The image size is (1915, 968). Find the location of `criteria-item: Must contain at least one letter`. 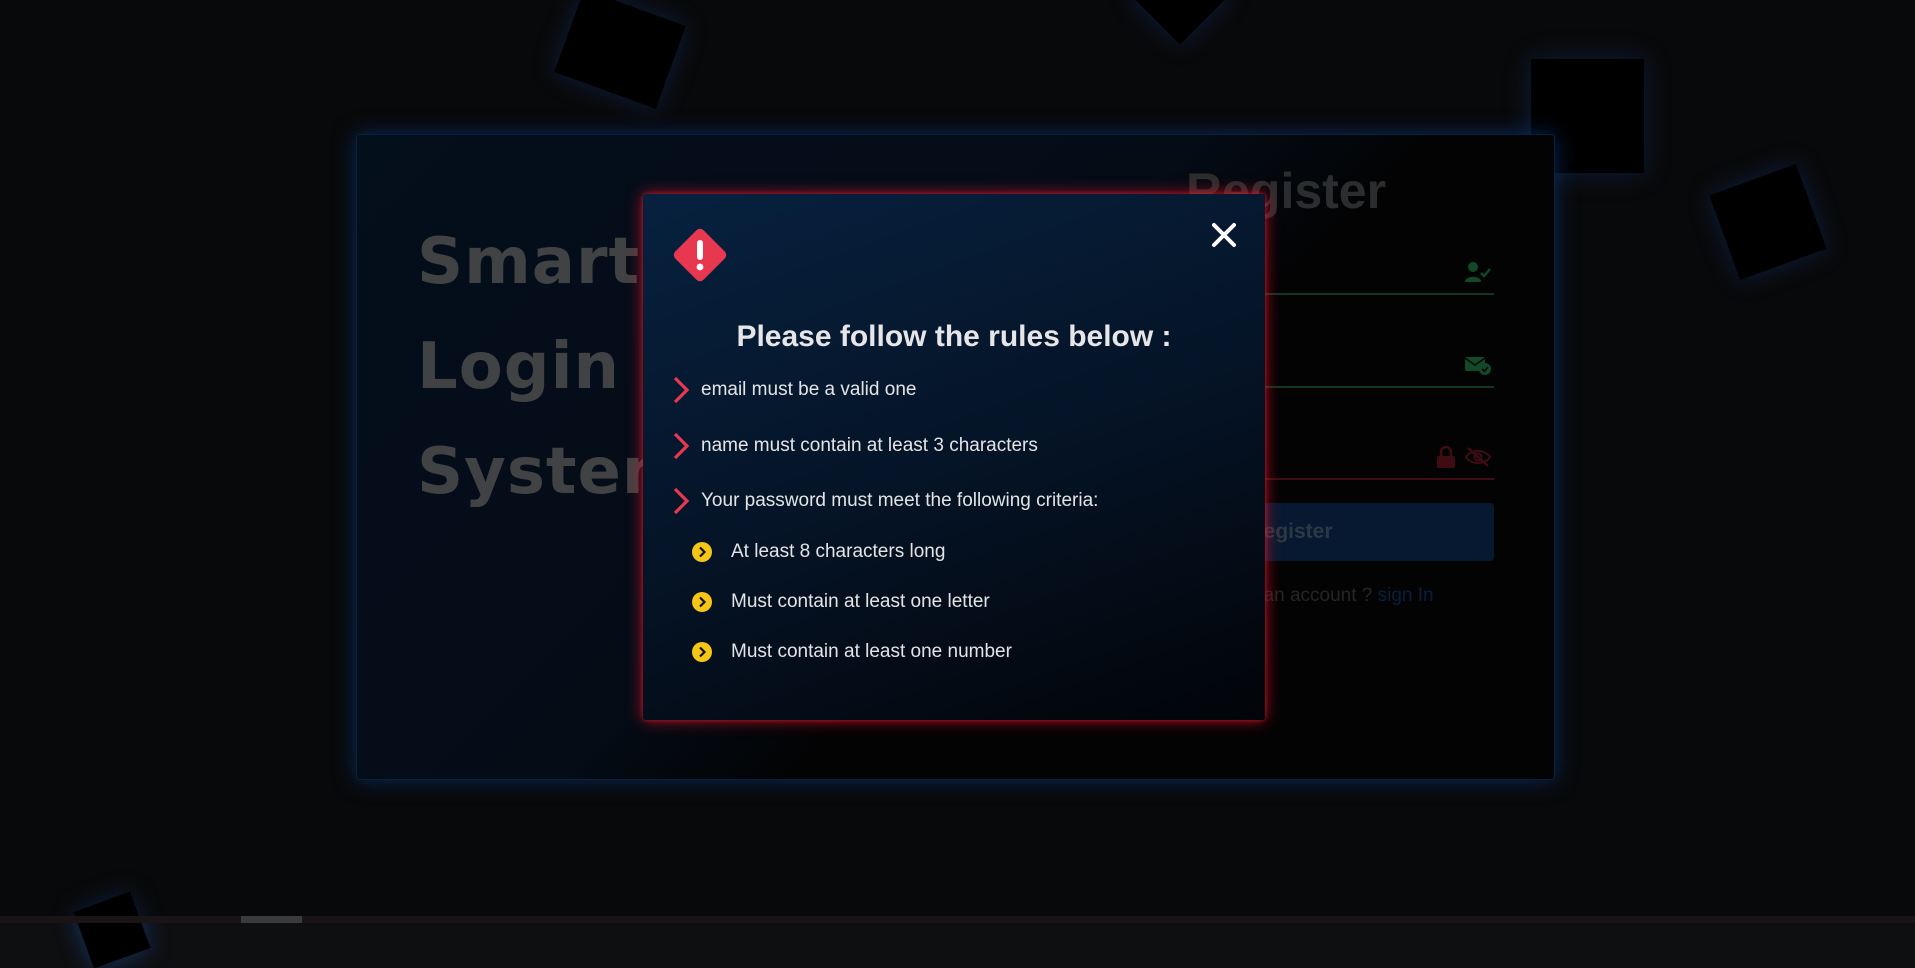

criteria-item: Must contain at least one letter is located at coordinates (840, 602).